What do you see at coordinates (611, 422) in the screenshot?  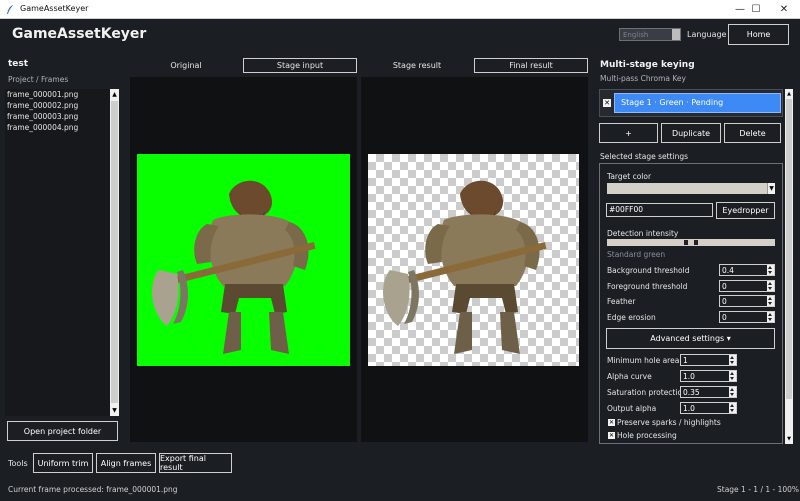 I see `preserve-sparks-checkbox: ✕` at bounding box center [611, 422].